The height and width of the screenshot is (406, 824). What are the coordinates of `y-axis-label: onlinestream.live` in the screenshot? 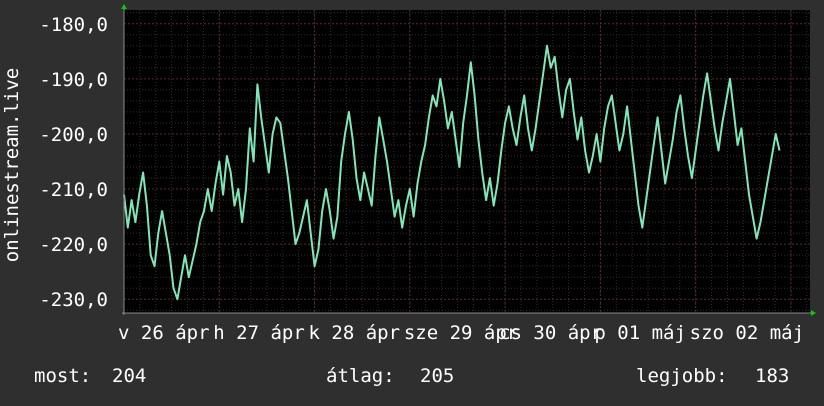 It's located at (12, 165).